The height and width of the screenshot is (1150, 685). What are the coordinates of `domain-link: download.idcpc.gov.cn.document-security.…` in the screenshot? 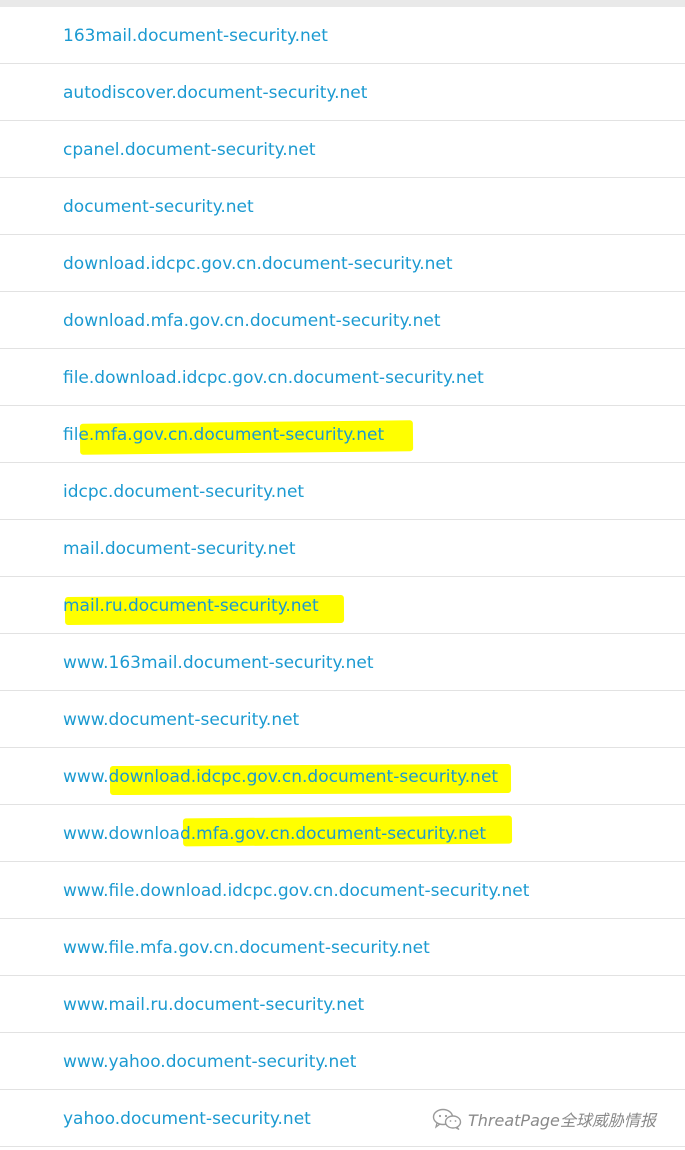 It's located at (258, 264).